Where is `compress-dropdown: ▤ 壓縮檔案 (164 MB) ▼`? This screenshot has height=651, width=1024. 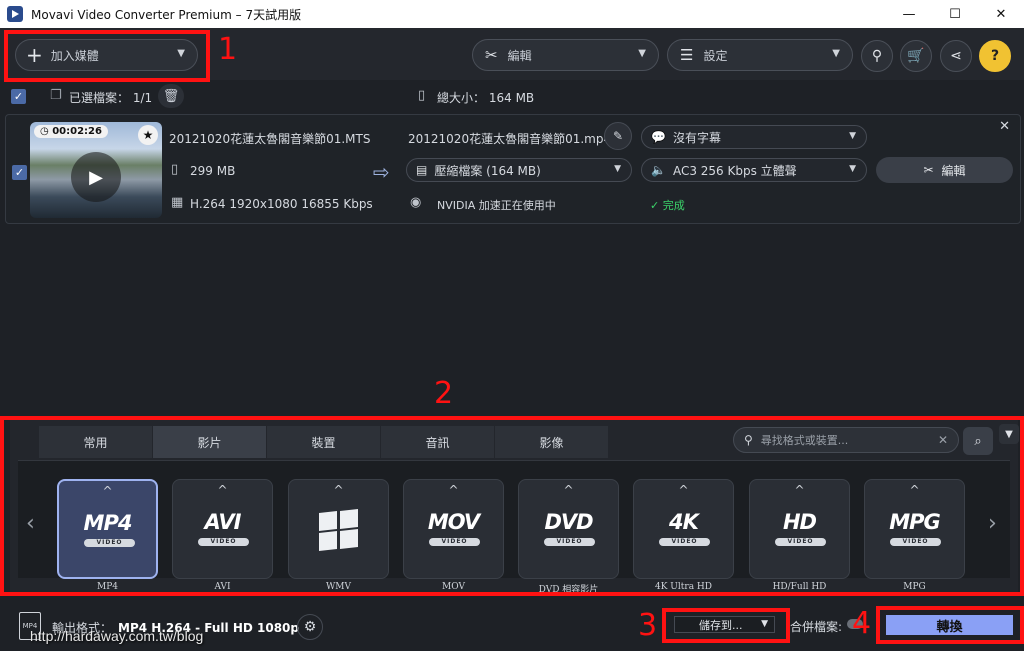
compress-dropdown: ▤ 壓縮檔案 (164 MB) ▼ is located at coordinates (519, 170).